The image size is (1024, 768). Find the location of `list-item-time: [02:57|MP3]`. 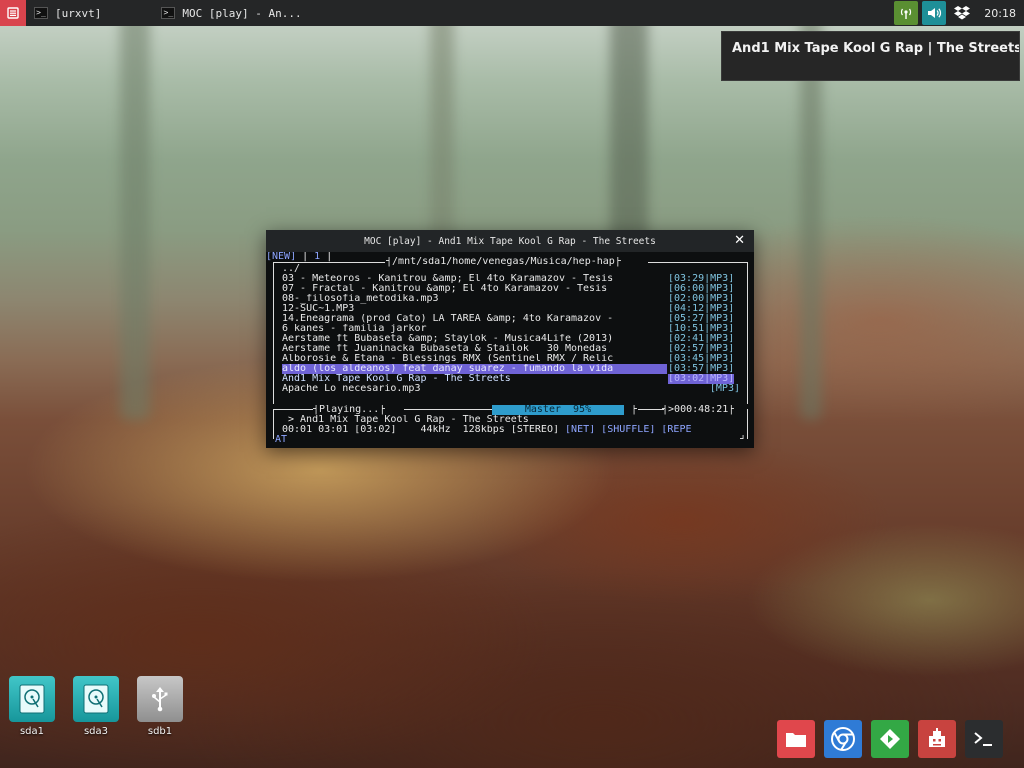

list-item-time: [02:57|MP3] is located at coordinates (701, 349).